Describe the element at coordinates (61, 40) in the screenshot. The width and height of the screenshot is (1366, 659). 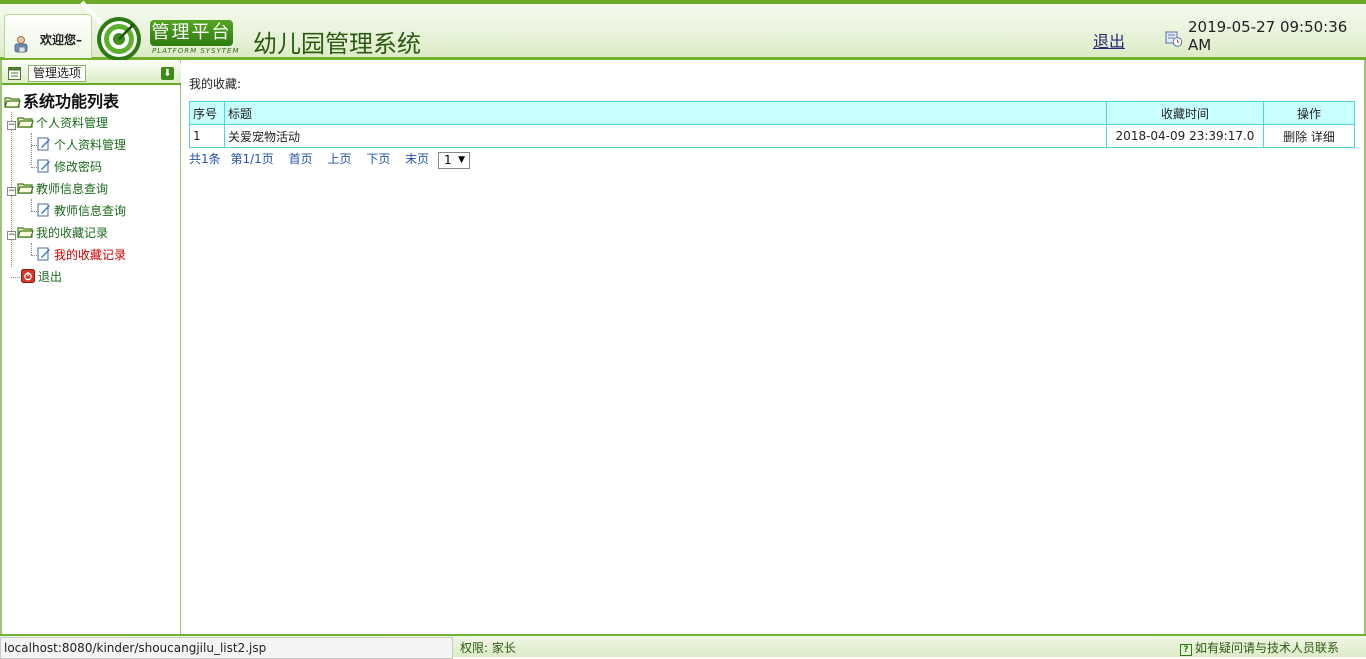
I see `welcome-text: 欢迎您–` at that location.